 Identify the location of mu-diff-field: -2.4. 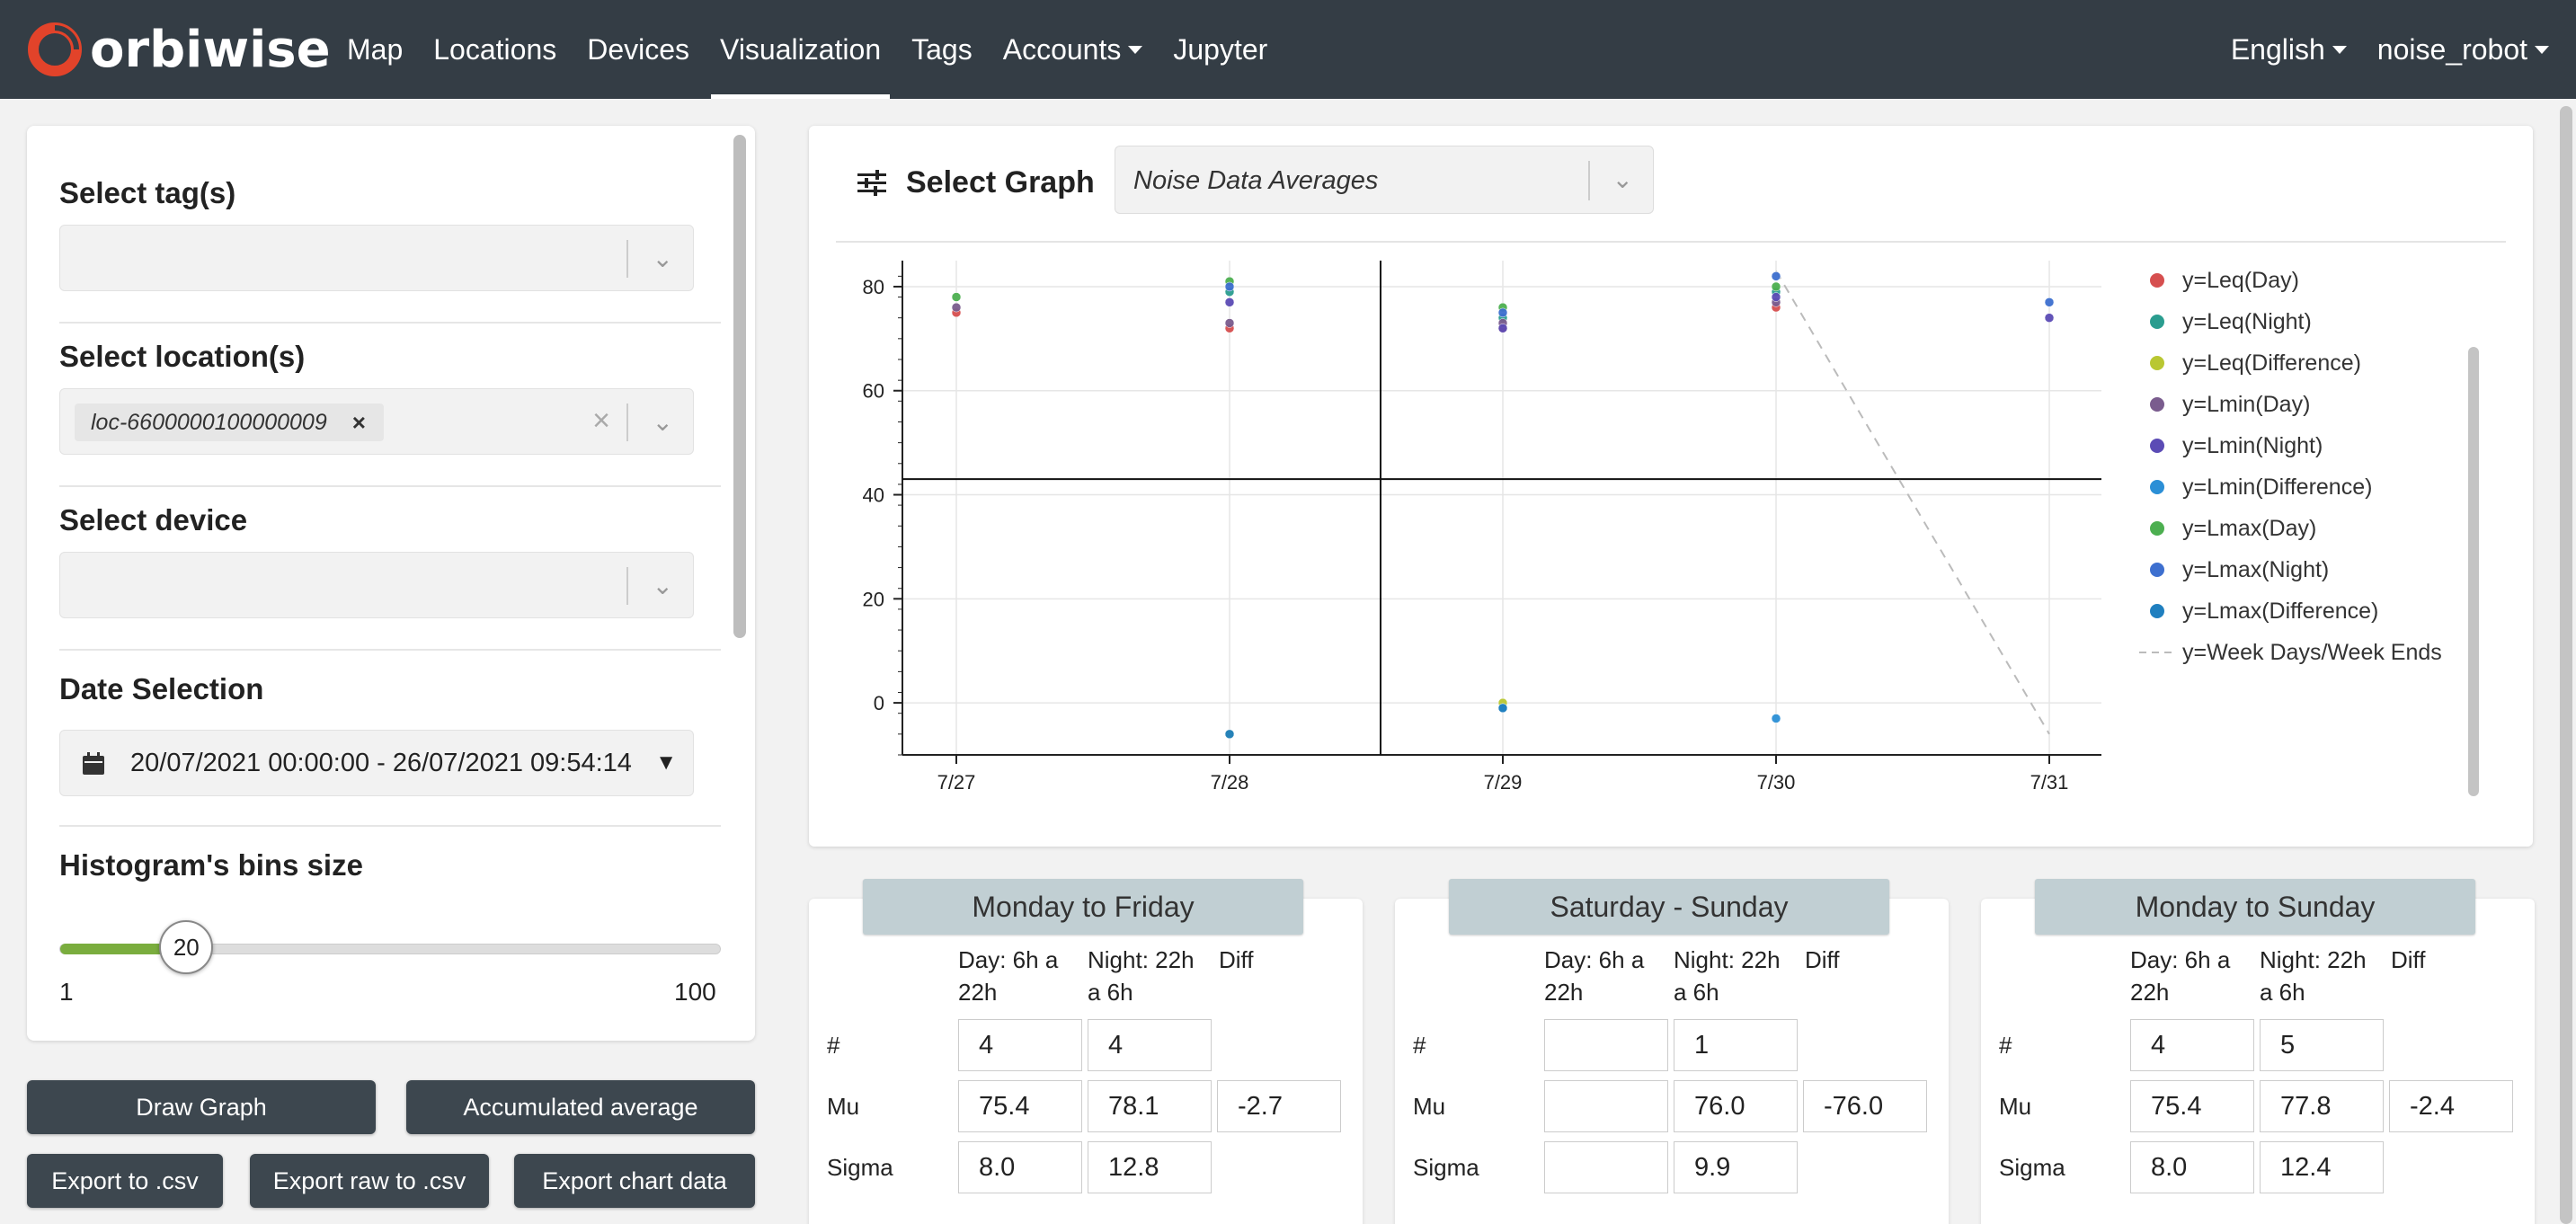
(2451, 1106).